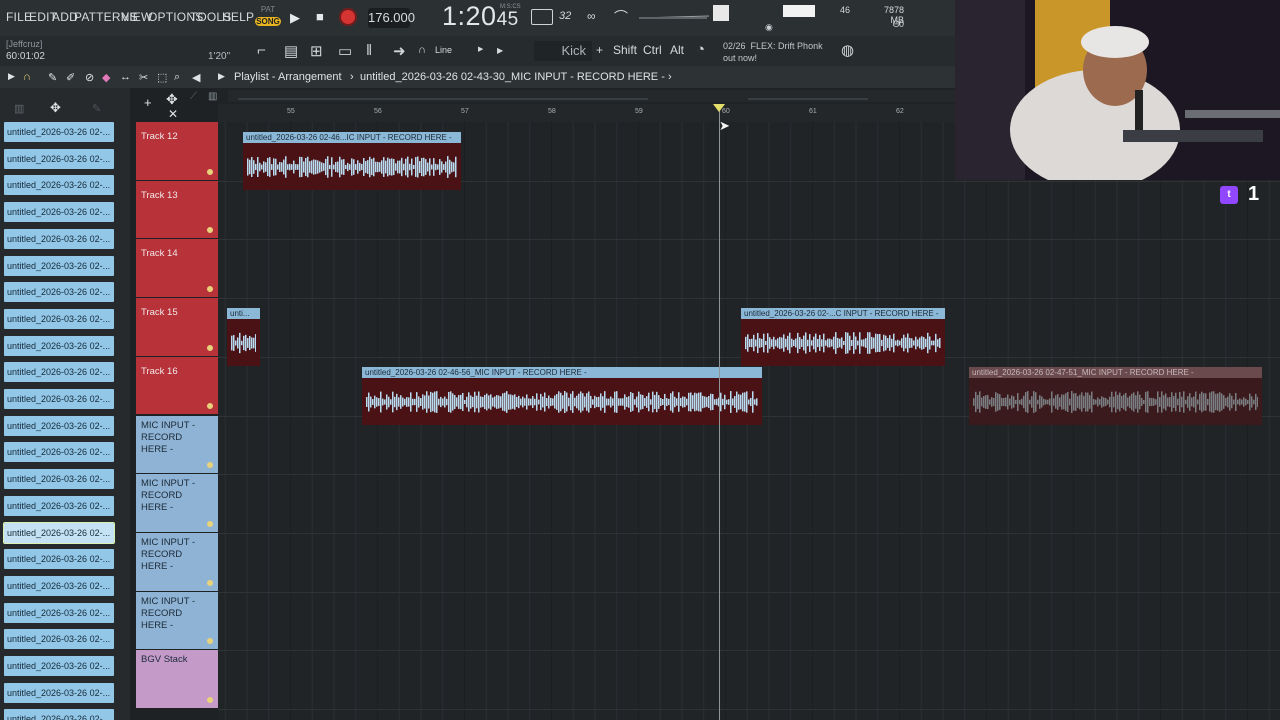 The width and height of the screenshot is (1280, 720). What do you see at coordinates (295, 18) in the screenshot?
I see `play-icon: ▶` at bounding box center [295, 18].